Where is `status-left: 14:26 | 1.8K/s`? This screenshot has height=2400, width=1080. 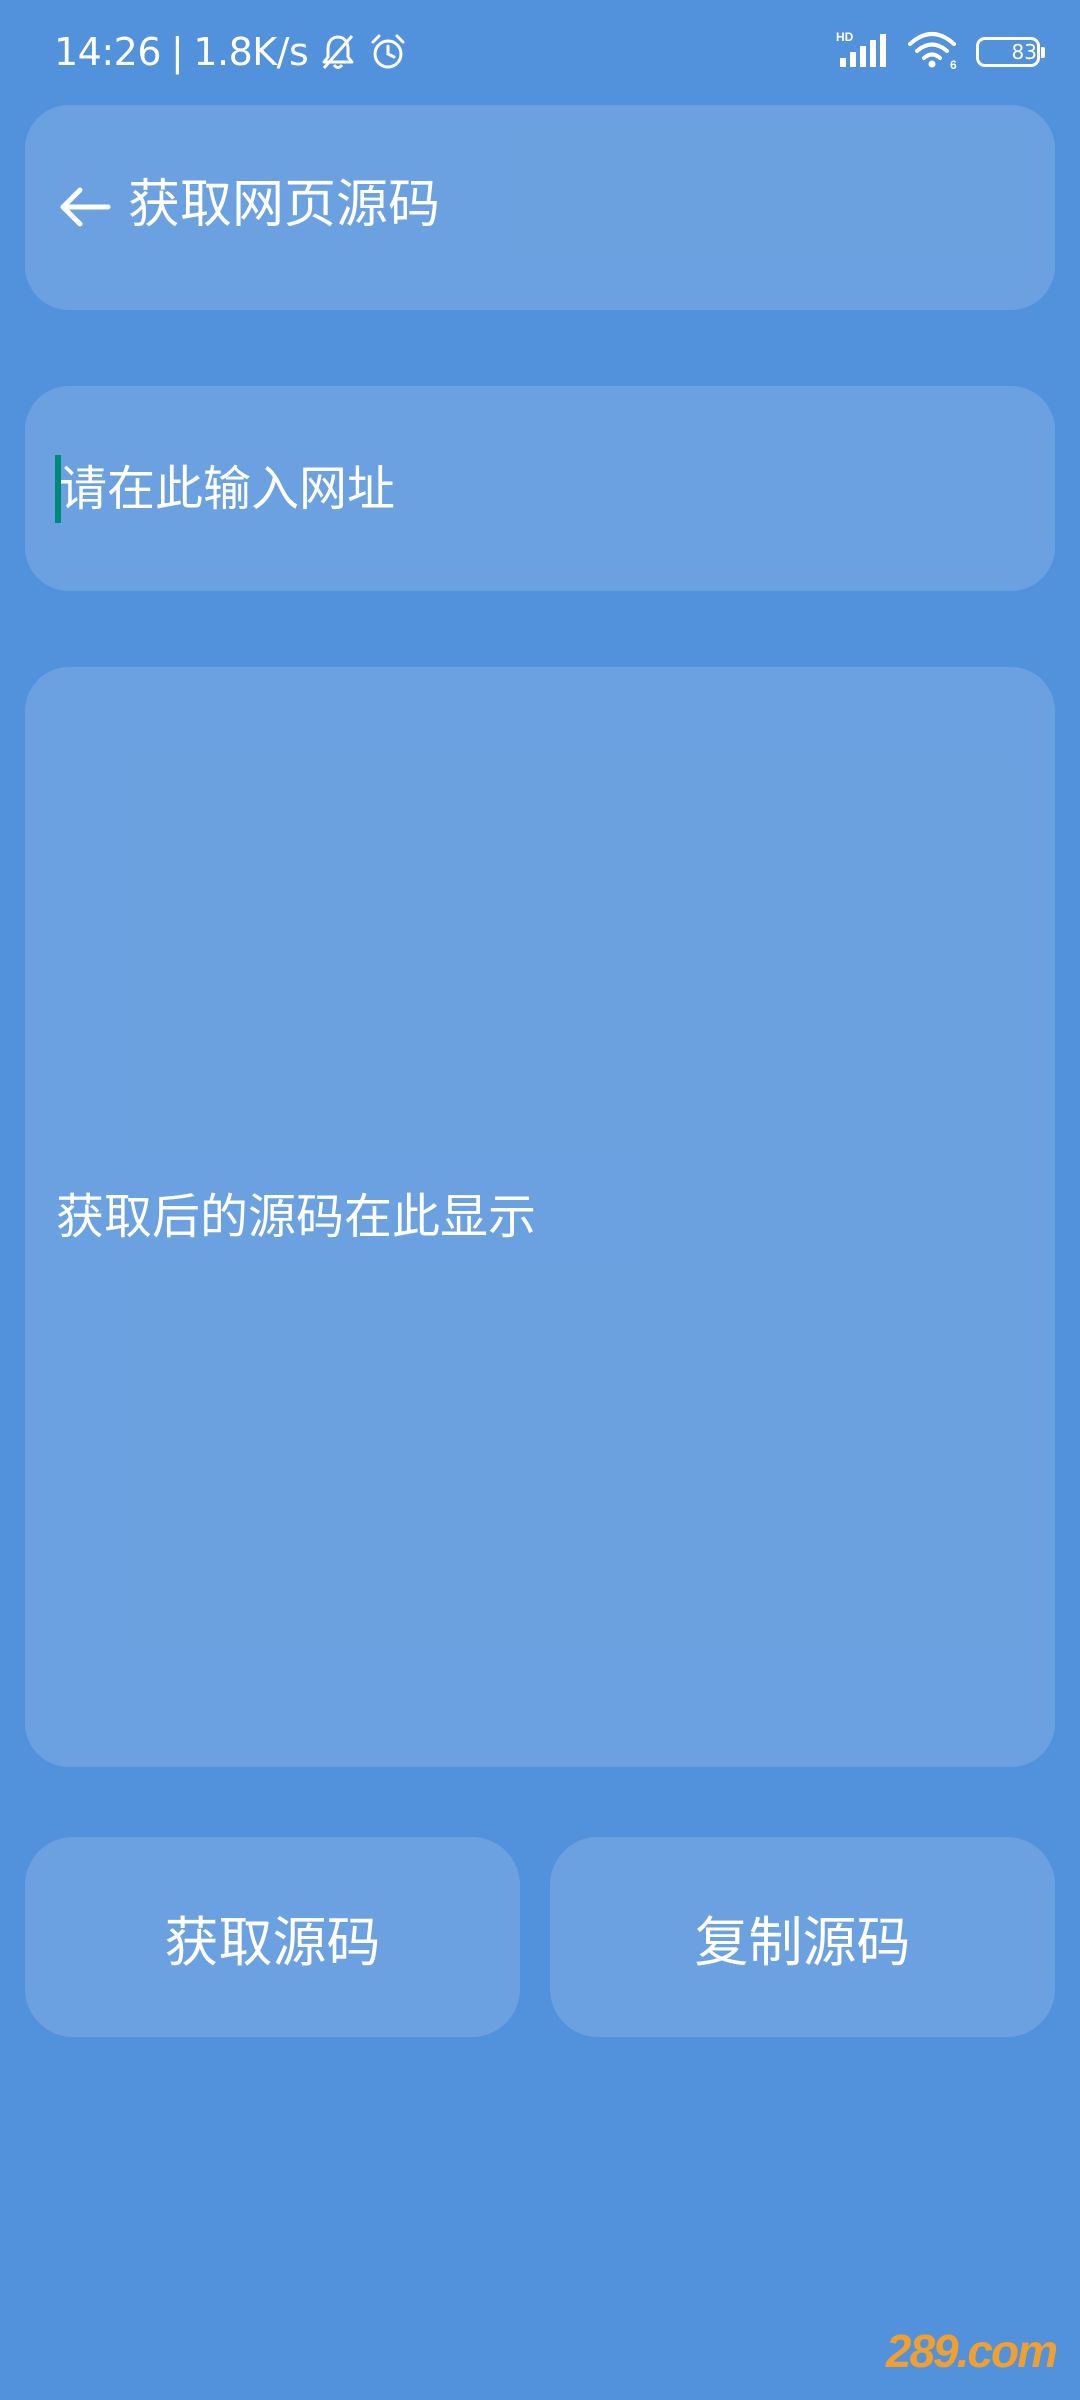 status-left: 14:26 | 1.8K/s is located at coordinates (231, 52).